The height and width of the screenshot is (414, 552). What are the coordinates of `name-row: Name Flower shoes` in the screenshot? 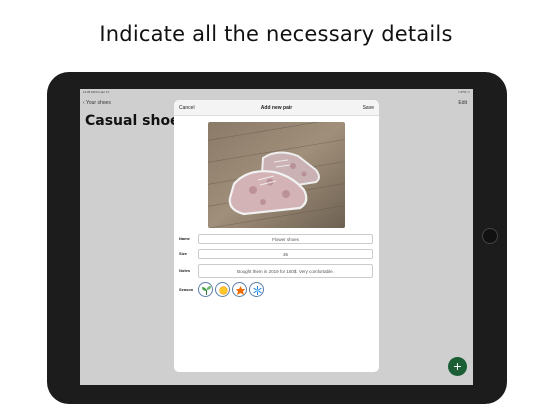 It's located at (276, 239).